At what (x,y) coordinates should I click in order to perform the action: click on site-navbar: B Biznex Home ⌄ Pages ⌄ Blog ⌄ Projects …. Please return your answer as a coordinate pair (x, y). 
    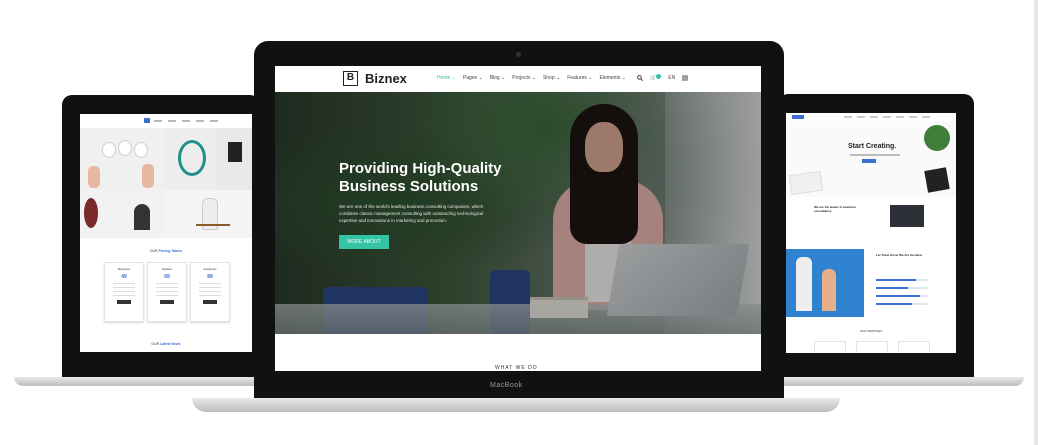
    Looking at the image, I should click on (518, 79).